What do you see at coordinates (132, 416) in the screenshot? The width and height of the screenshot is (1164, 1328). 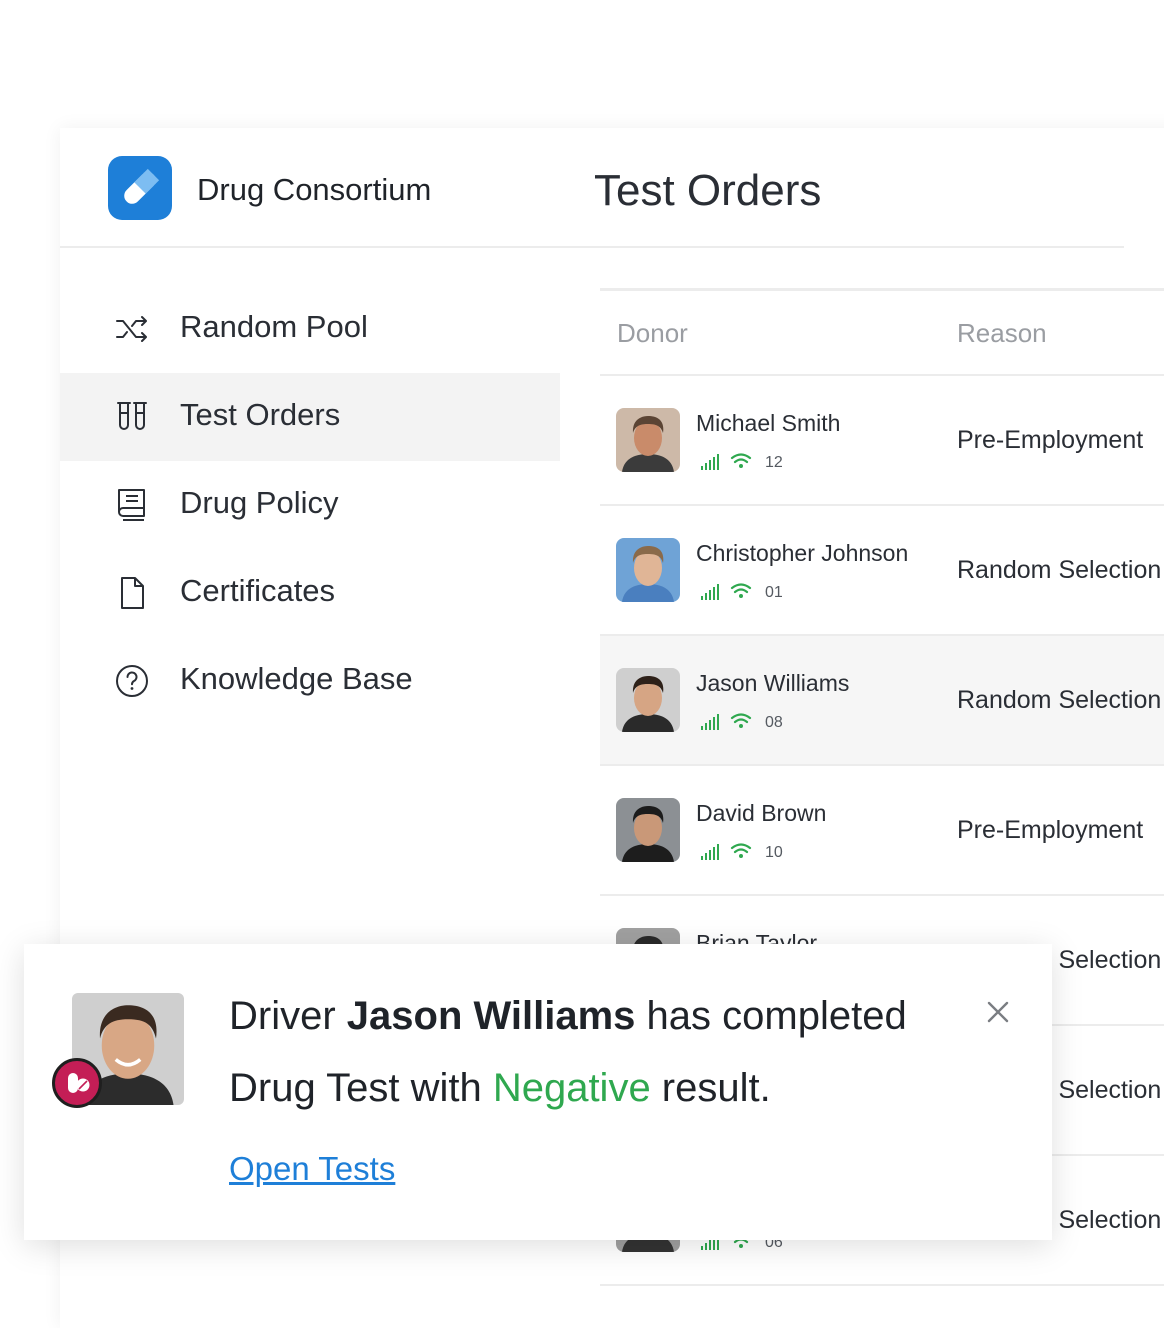 I see `test-tubes-icon` at bounding box center [132, 416].